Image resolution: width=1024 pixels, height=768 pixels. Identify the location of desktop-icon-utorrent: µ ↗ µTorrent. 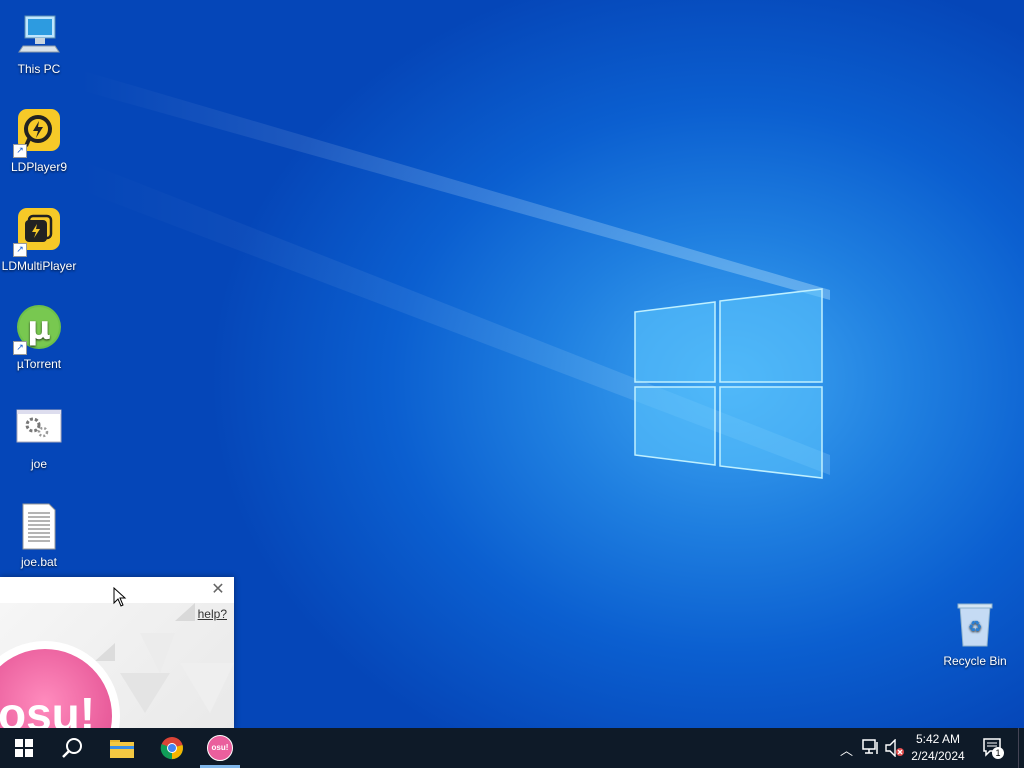
(39, 338).